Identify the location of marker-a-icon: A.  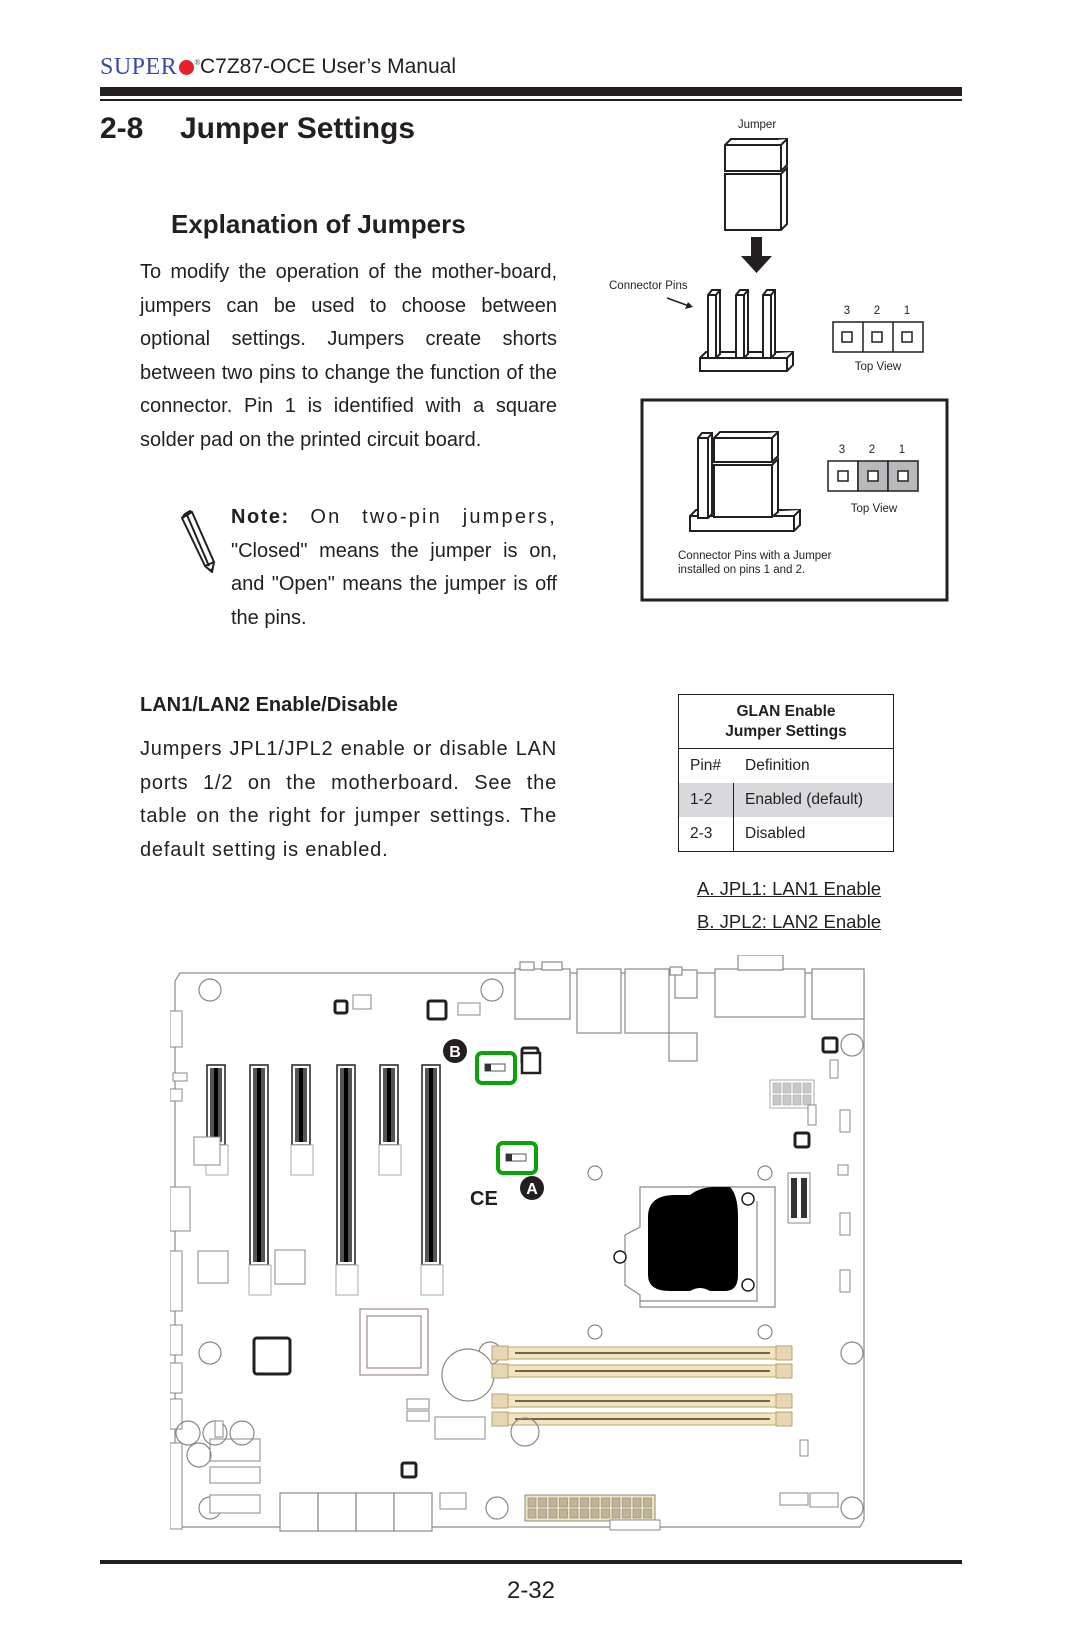
(532, 1188).